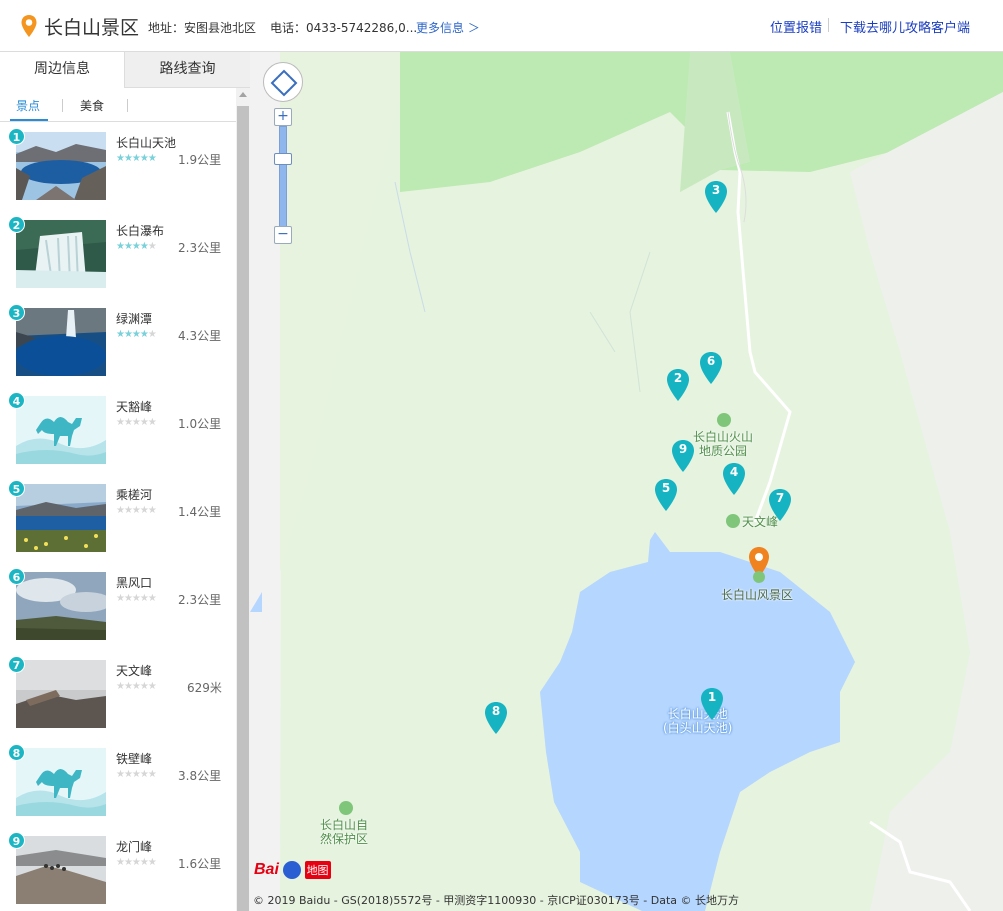 This screenshot has width=1003, height=911. What do you see at coordinates (16, 664) in the screenshot?
I see `rank-badge: 7` at bounding box center [16, 664].